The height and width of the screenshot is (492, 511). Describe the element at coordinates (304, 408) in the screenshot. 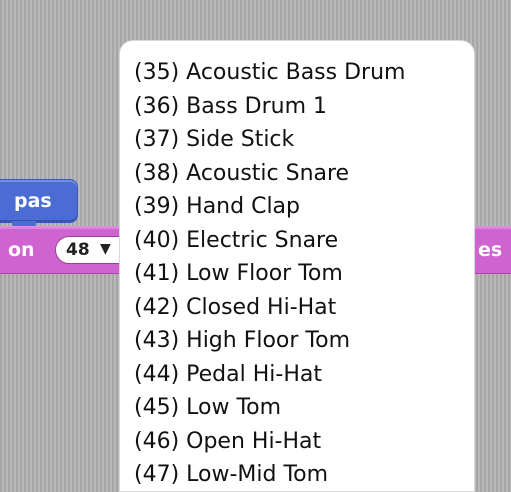

I see `menu-item-low-tom: (45) Low Tom` at that location.